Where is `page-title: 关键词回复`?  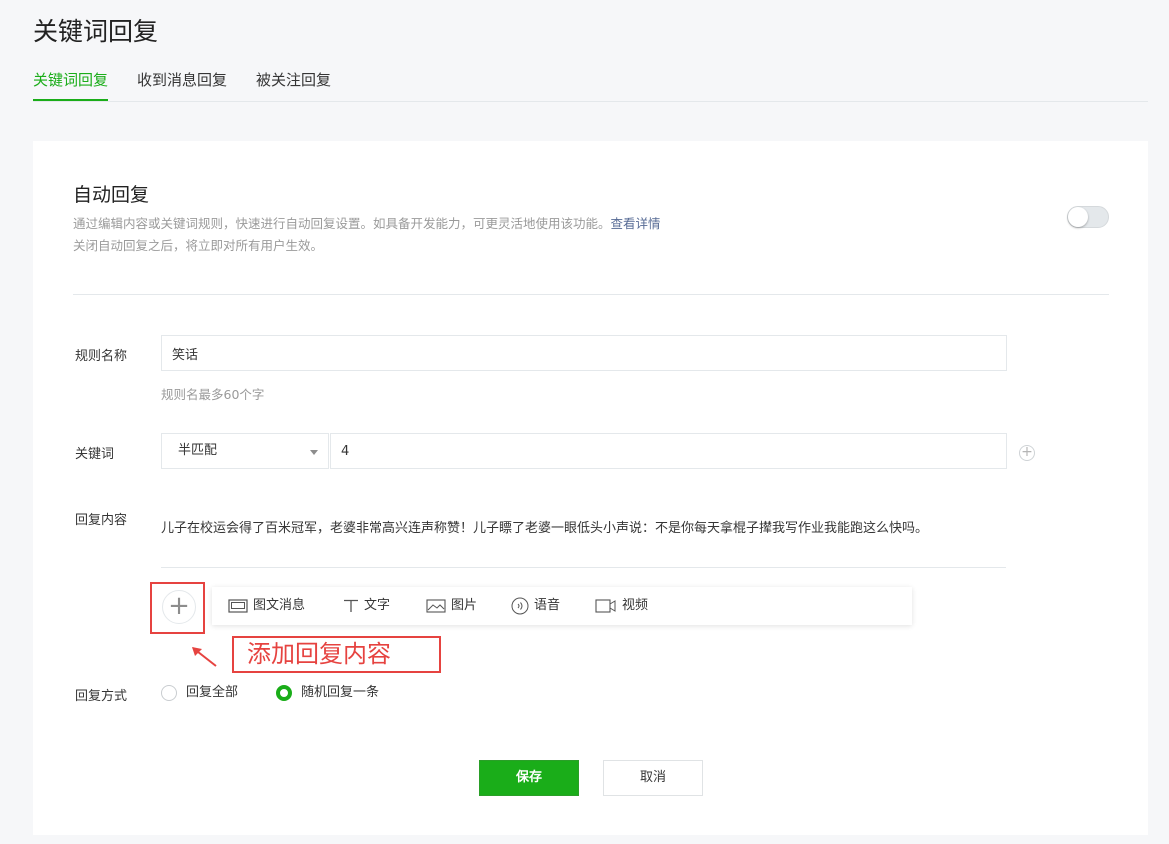 page-title: 关键词回复 is located at coordinates (96, 31).